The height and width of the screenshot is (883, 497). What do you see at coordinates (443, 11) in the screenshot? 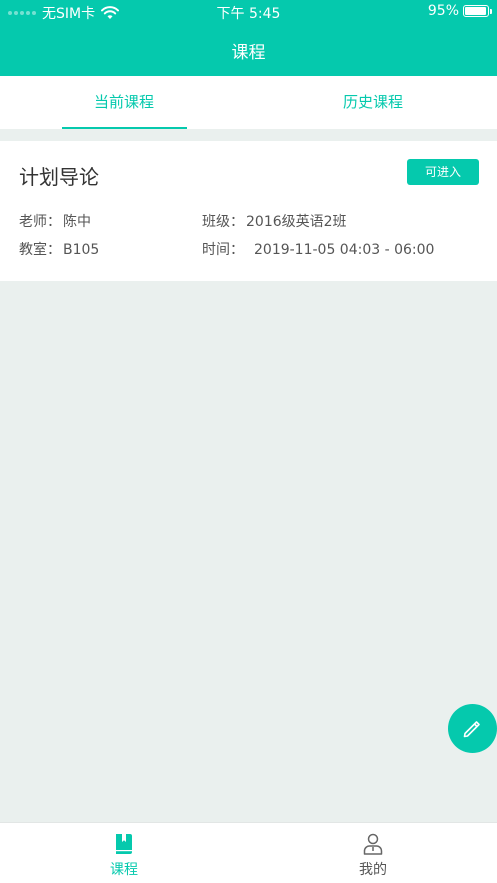
I see `battery-percent: 95%` at bounding box center [443, 11].